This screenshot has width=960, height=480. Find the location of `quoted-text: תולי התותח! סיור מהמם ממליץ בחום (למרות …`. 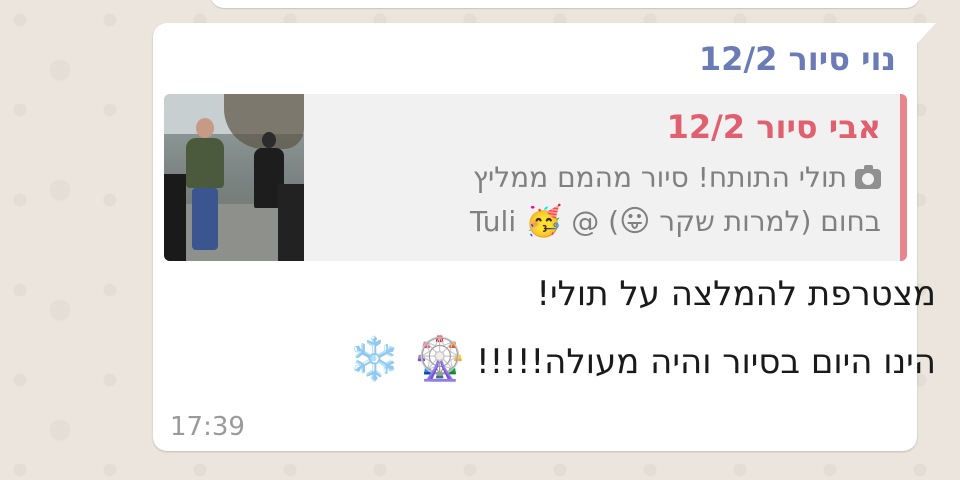

quoted-text: תולי התותח! סיור מהמם ממליץ בחום (למרות … is located at coordinates (601, 200).